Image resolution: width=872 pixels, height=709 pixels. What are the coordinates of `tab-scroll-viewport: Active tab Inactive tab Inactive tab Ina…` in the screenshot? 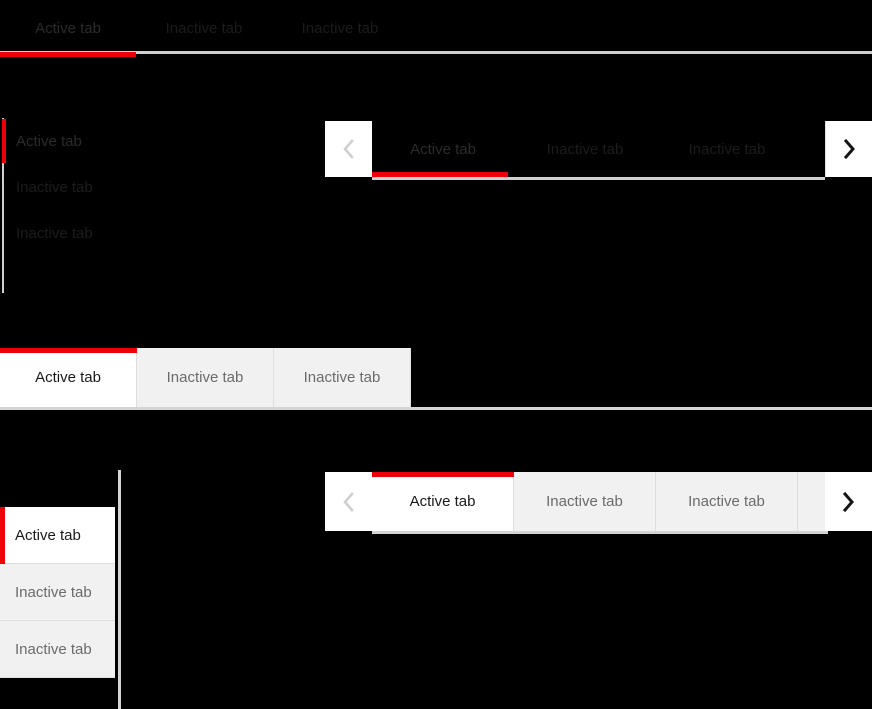 It's located at (600, 503).